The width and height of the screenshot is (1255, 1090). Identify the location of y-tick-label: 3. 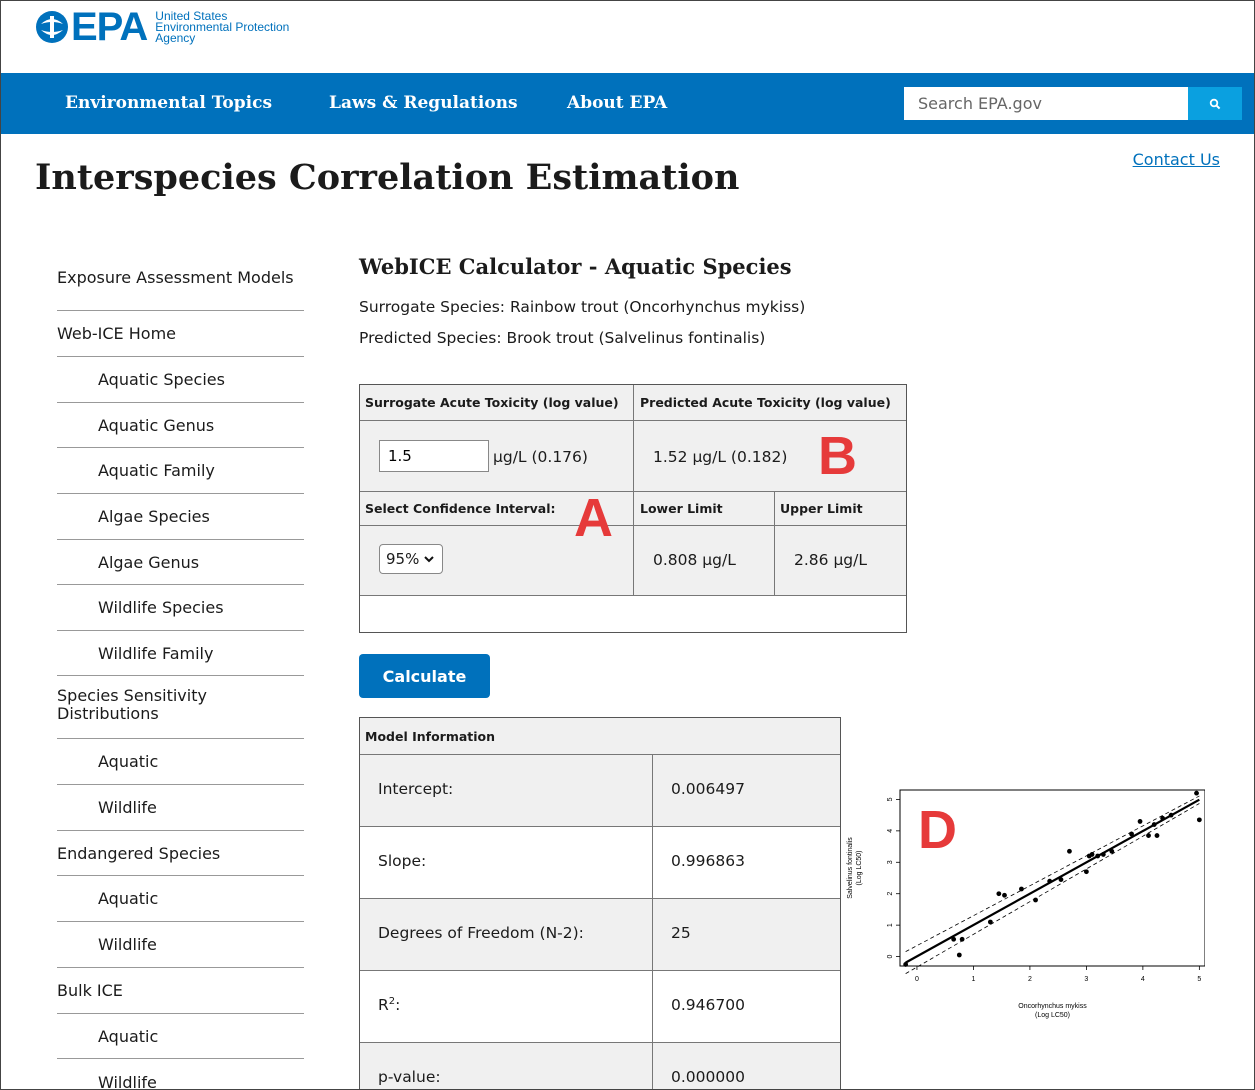
(890, 862).